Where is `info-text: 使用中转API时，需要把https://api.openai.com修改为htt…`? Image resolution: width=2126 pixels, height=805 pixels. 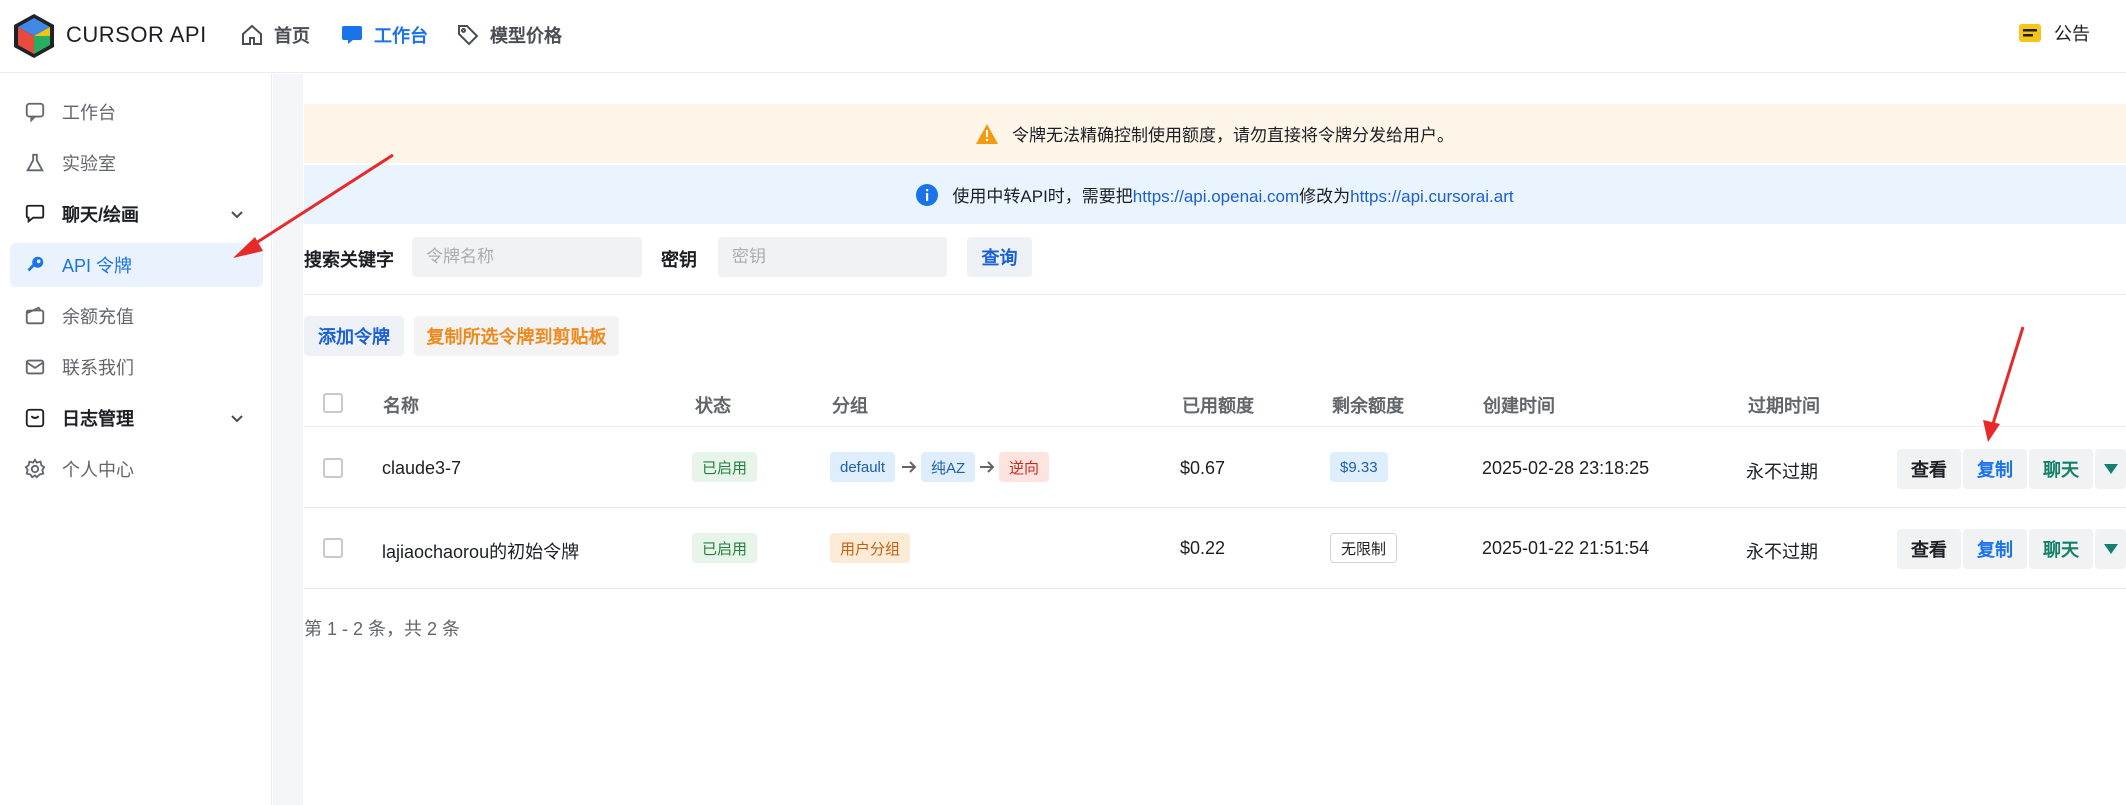 info-text: 使用中转API时，需要把https://api.openai.com修改为htt… is located at coordinates (1232, 194).